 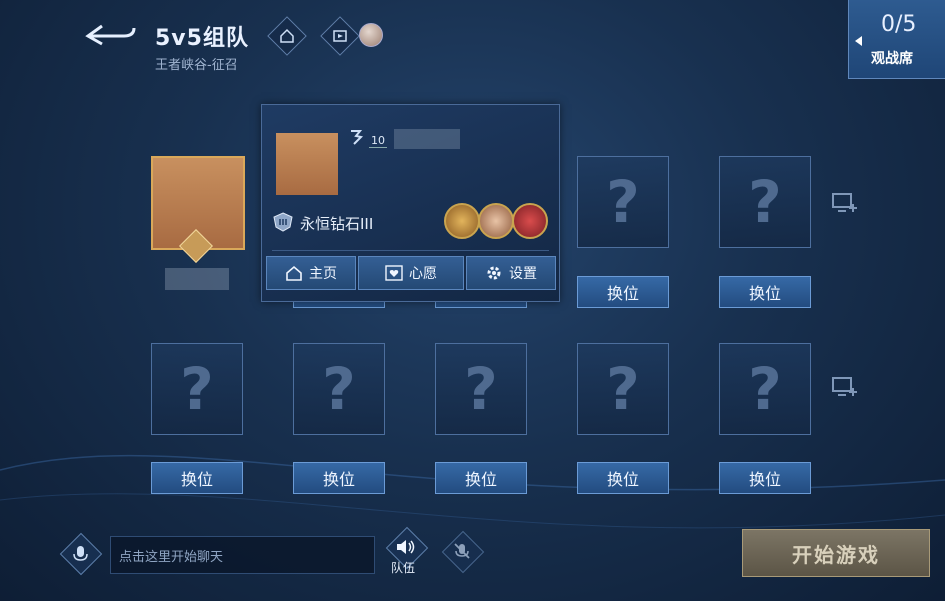 I want to click on video-icon, so click(x=340, y=36).